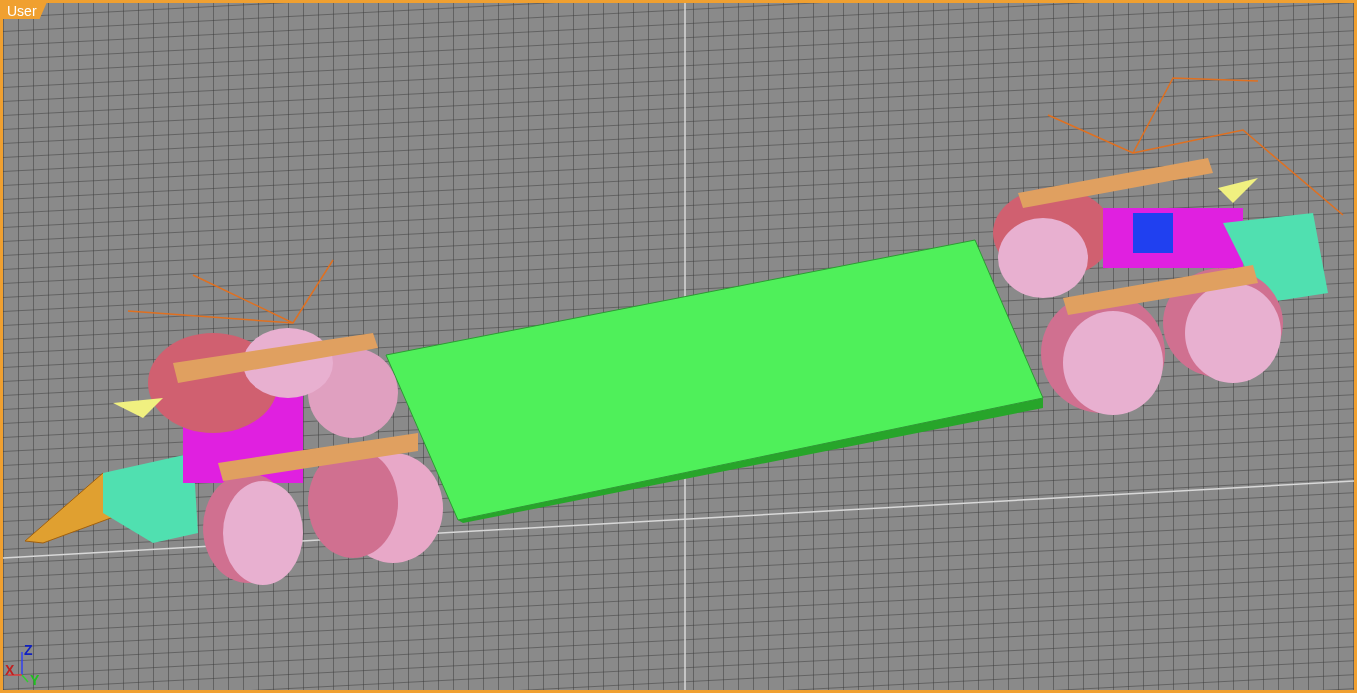 Image resolution: width=1357 pixels, height=693 pixels. I want to click on x-axis-label: X, so click(10, 670).